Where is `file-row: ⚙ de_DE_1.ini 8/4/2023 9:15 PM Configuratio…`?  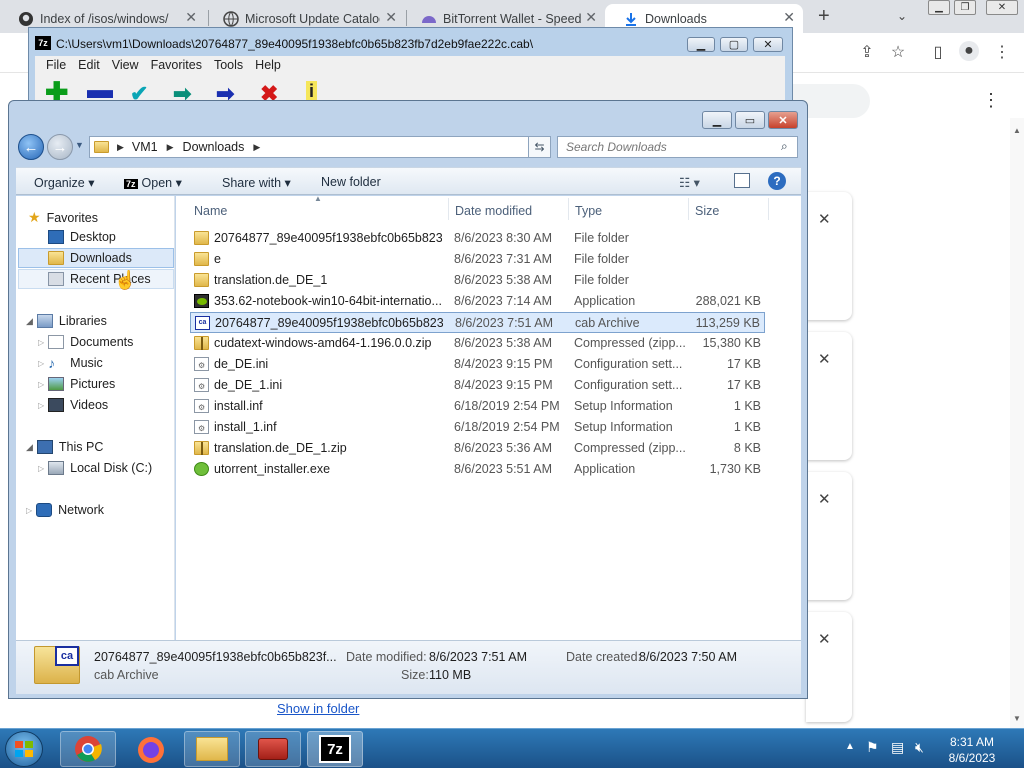 file-row: ⚙ de_DE_1.ini 8/4/2023 9:15 PM Configuratio… is located at coordinates (477, 385).